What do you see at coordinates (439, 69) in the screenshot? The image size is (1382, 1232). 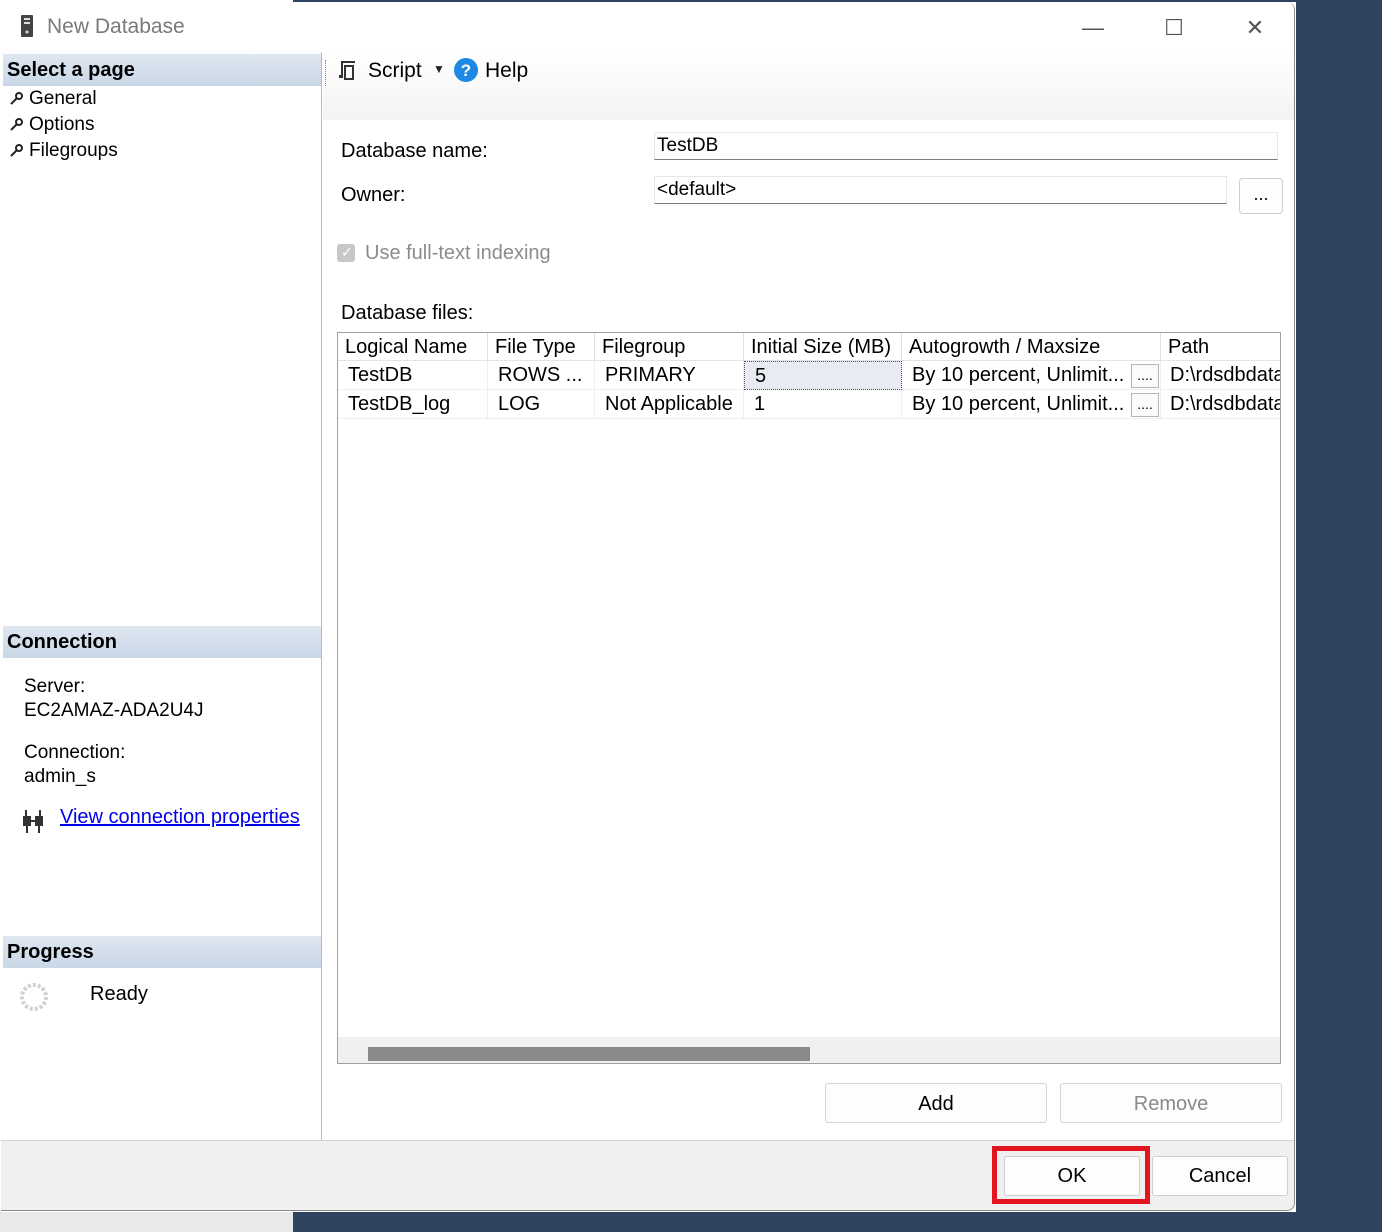 I see `chevron-down-icon: ▼` at bounding box center [439, 69].